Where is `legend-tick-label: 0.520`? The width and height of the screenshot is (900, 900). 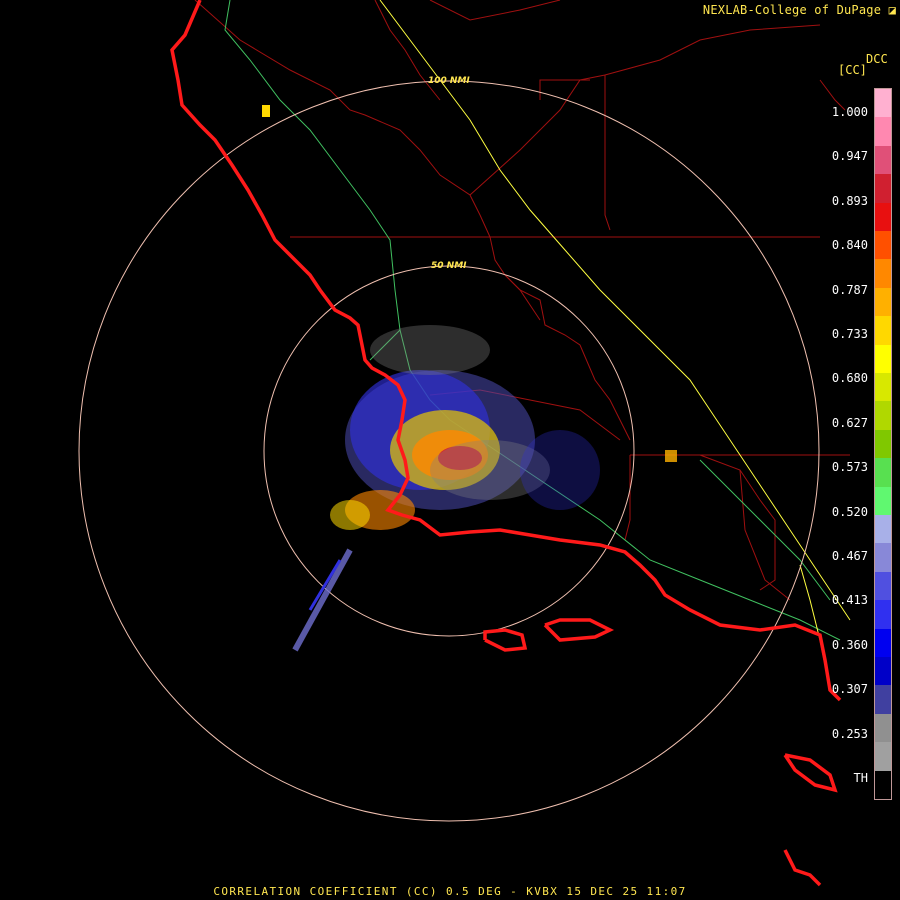 legend-tick-label: 0.520 is located at coordinates (849, 511).